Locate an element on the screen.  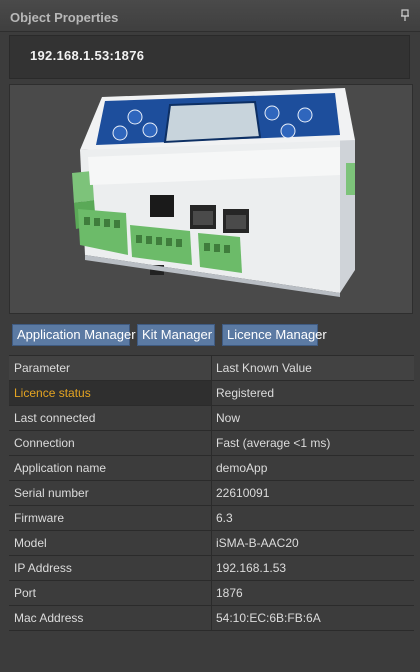
table-row-port: Port 1876 is located at coordinates (211, 593).